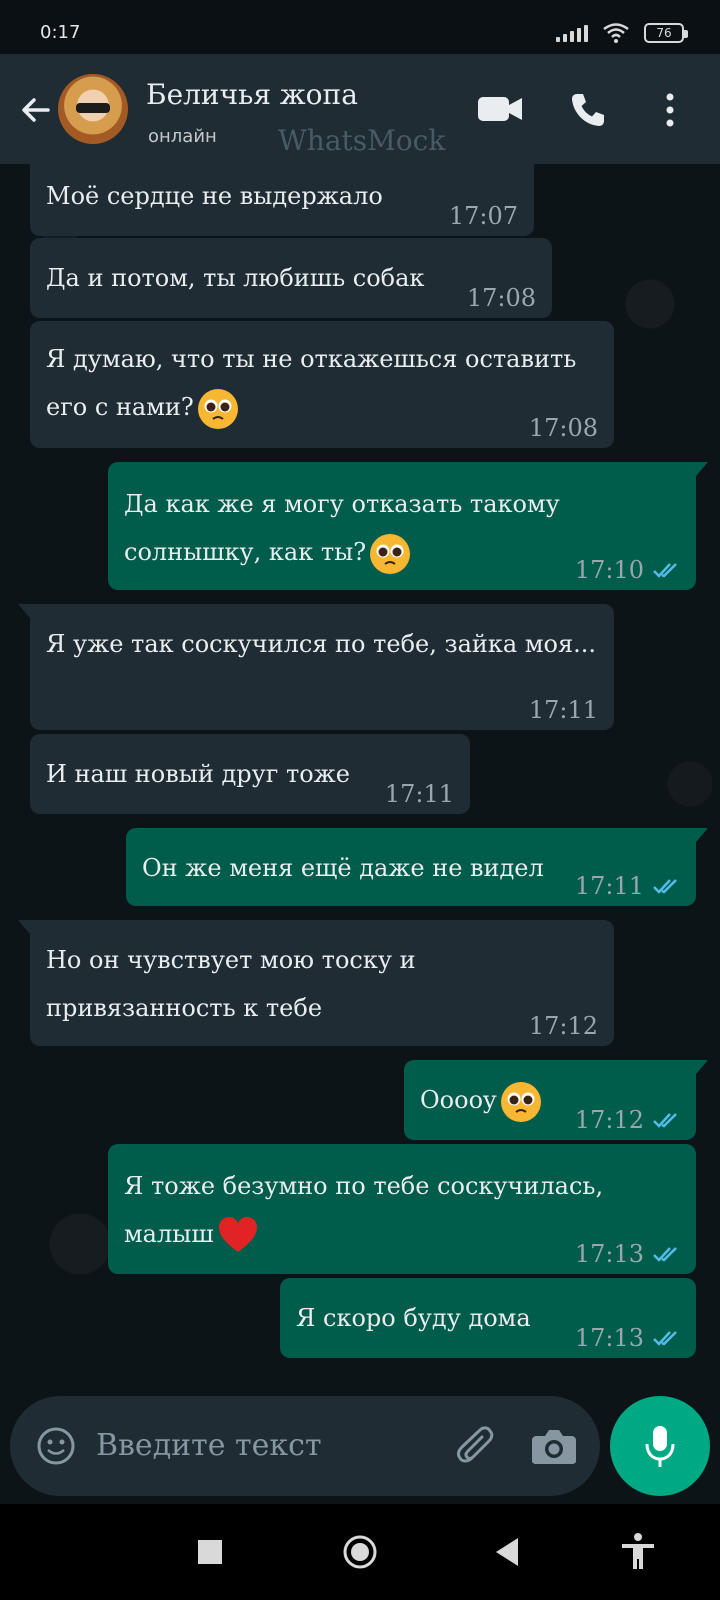 Image resolution: width=720 pixels, height=1600 pixels. Describe the element at coordinates (638, 1552) in the screenshot. I see `accessibility-icon` at that location.